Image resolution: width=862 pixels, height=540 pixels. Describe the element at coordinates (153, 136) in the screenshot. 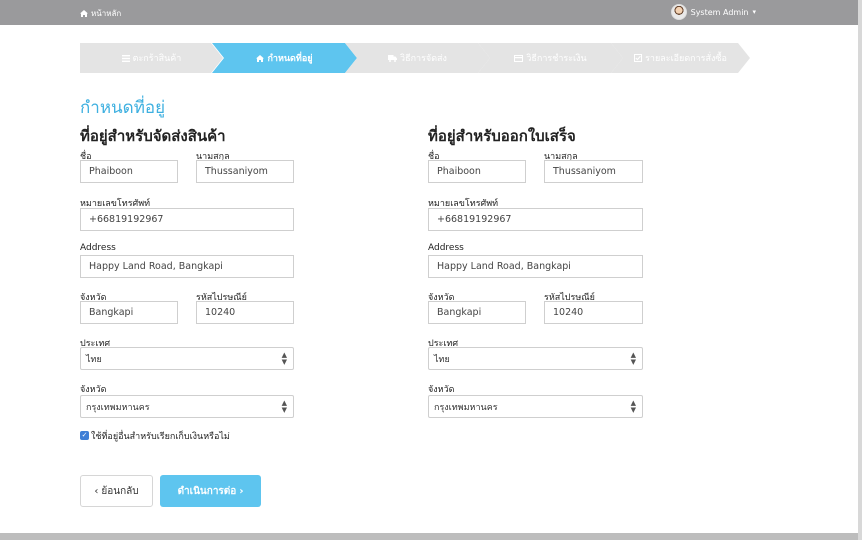

I see `shipping-address-title: ที่อยู่สำหรับจัดส่งสินค้า` at that location.